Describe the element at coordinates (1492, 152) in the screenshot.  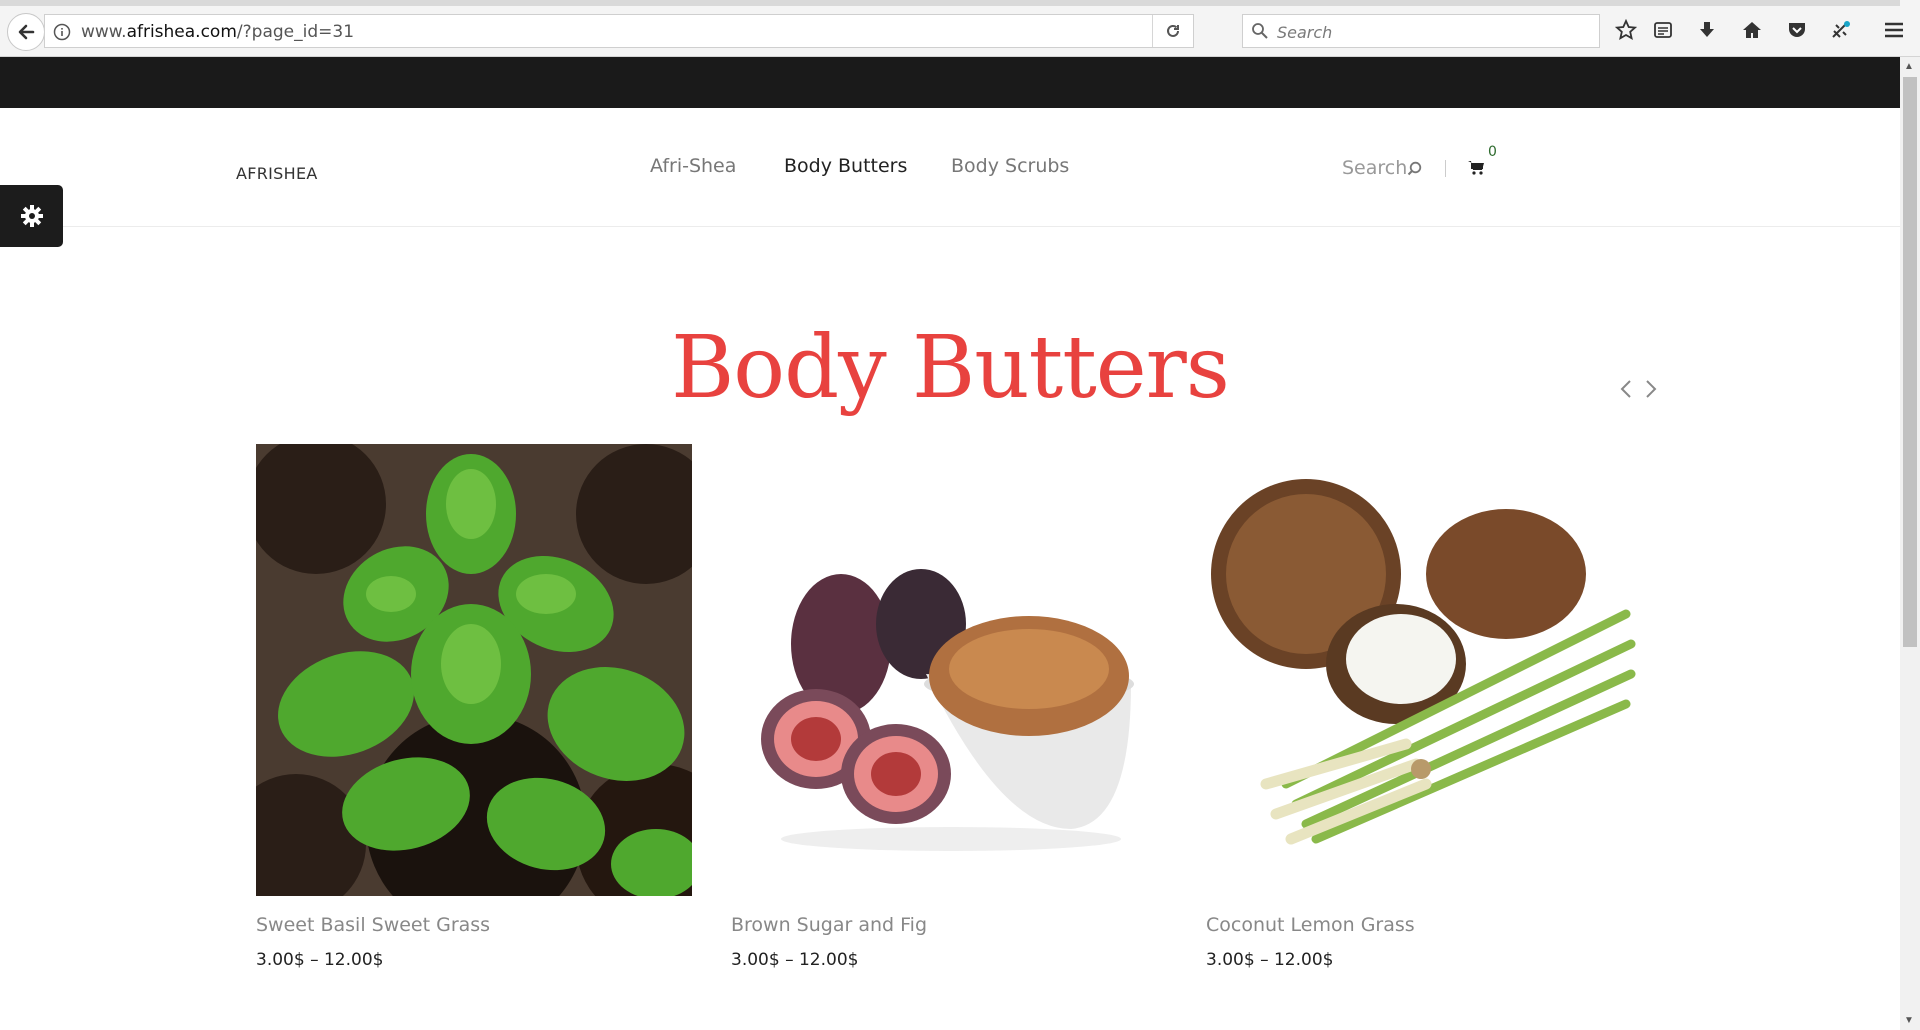
I see `cart-count-badge: 0` at that location.